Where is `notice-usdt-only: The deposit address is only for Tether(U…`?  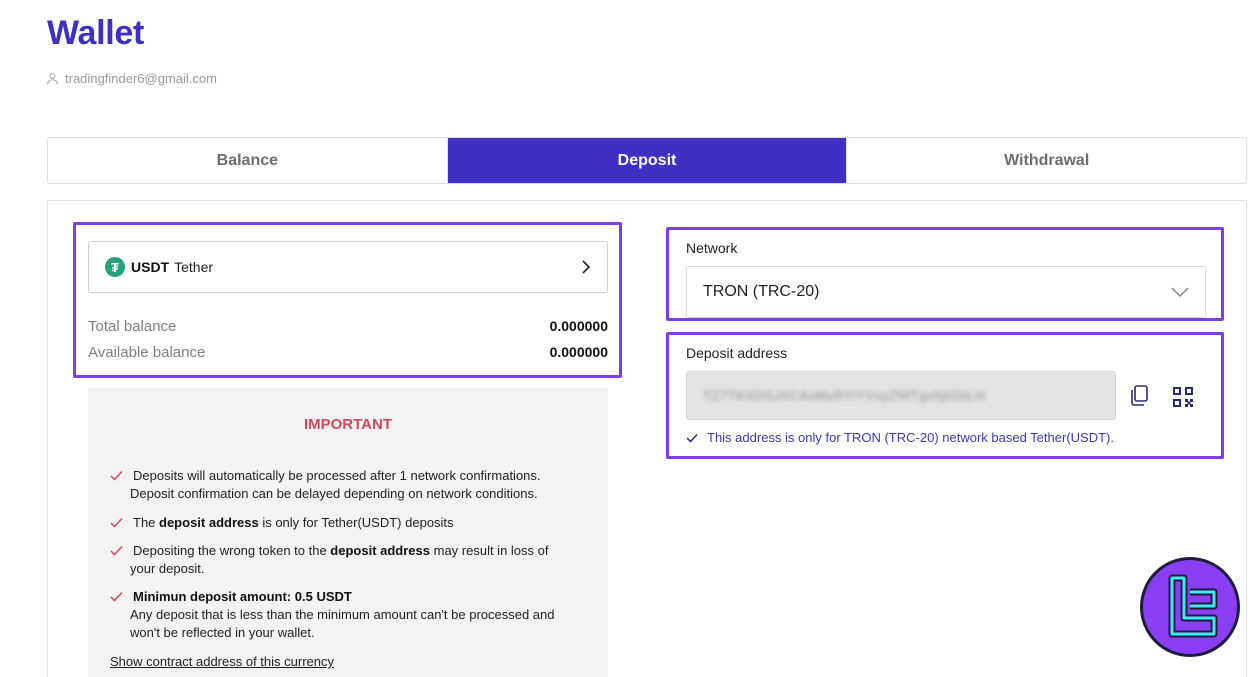 notice-usdt-only: The deposit address is only for Tether(U… is located at coordinates (345, 523).